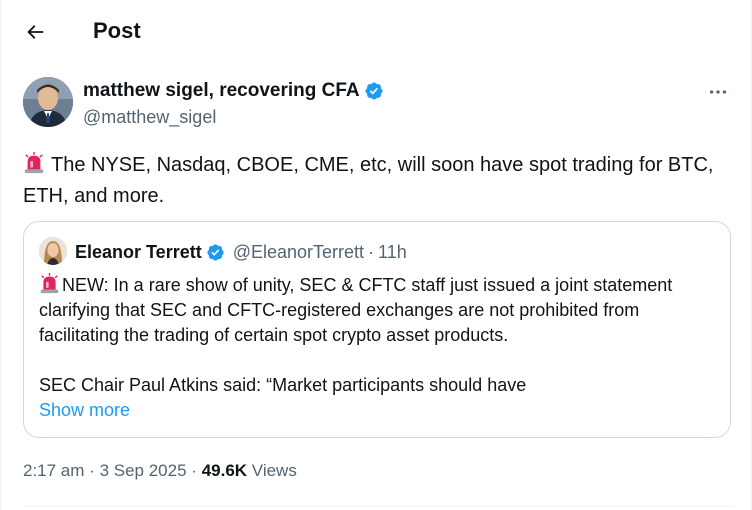 Image resolution: width=752 pixels, height=510 pixels. What do you see at coordinates (392, 252) in the screenshot?
I see `quoted-timestamp: 11h` at bounding box center [392, 252].